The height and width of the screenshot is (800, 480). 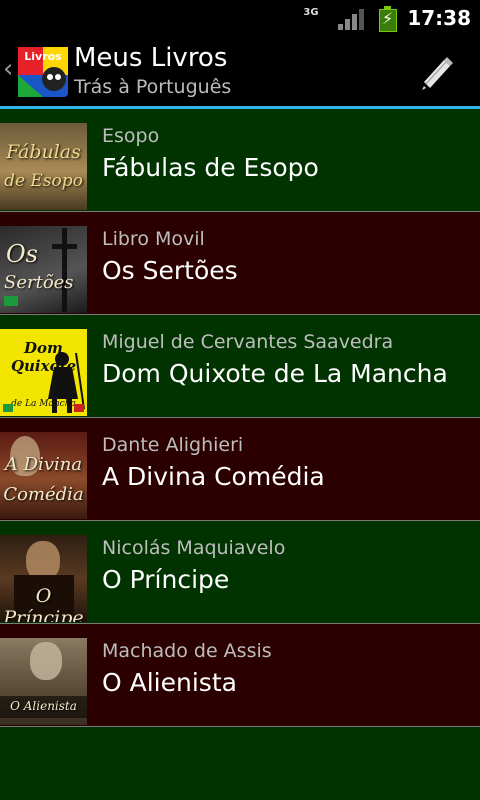 I want to click on app-title: Meus Livros, so click(x=151, y=58).